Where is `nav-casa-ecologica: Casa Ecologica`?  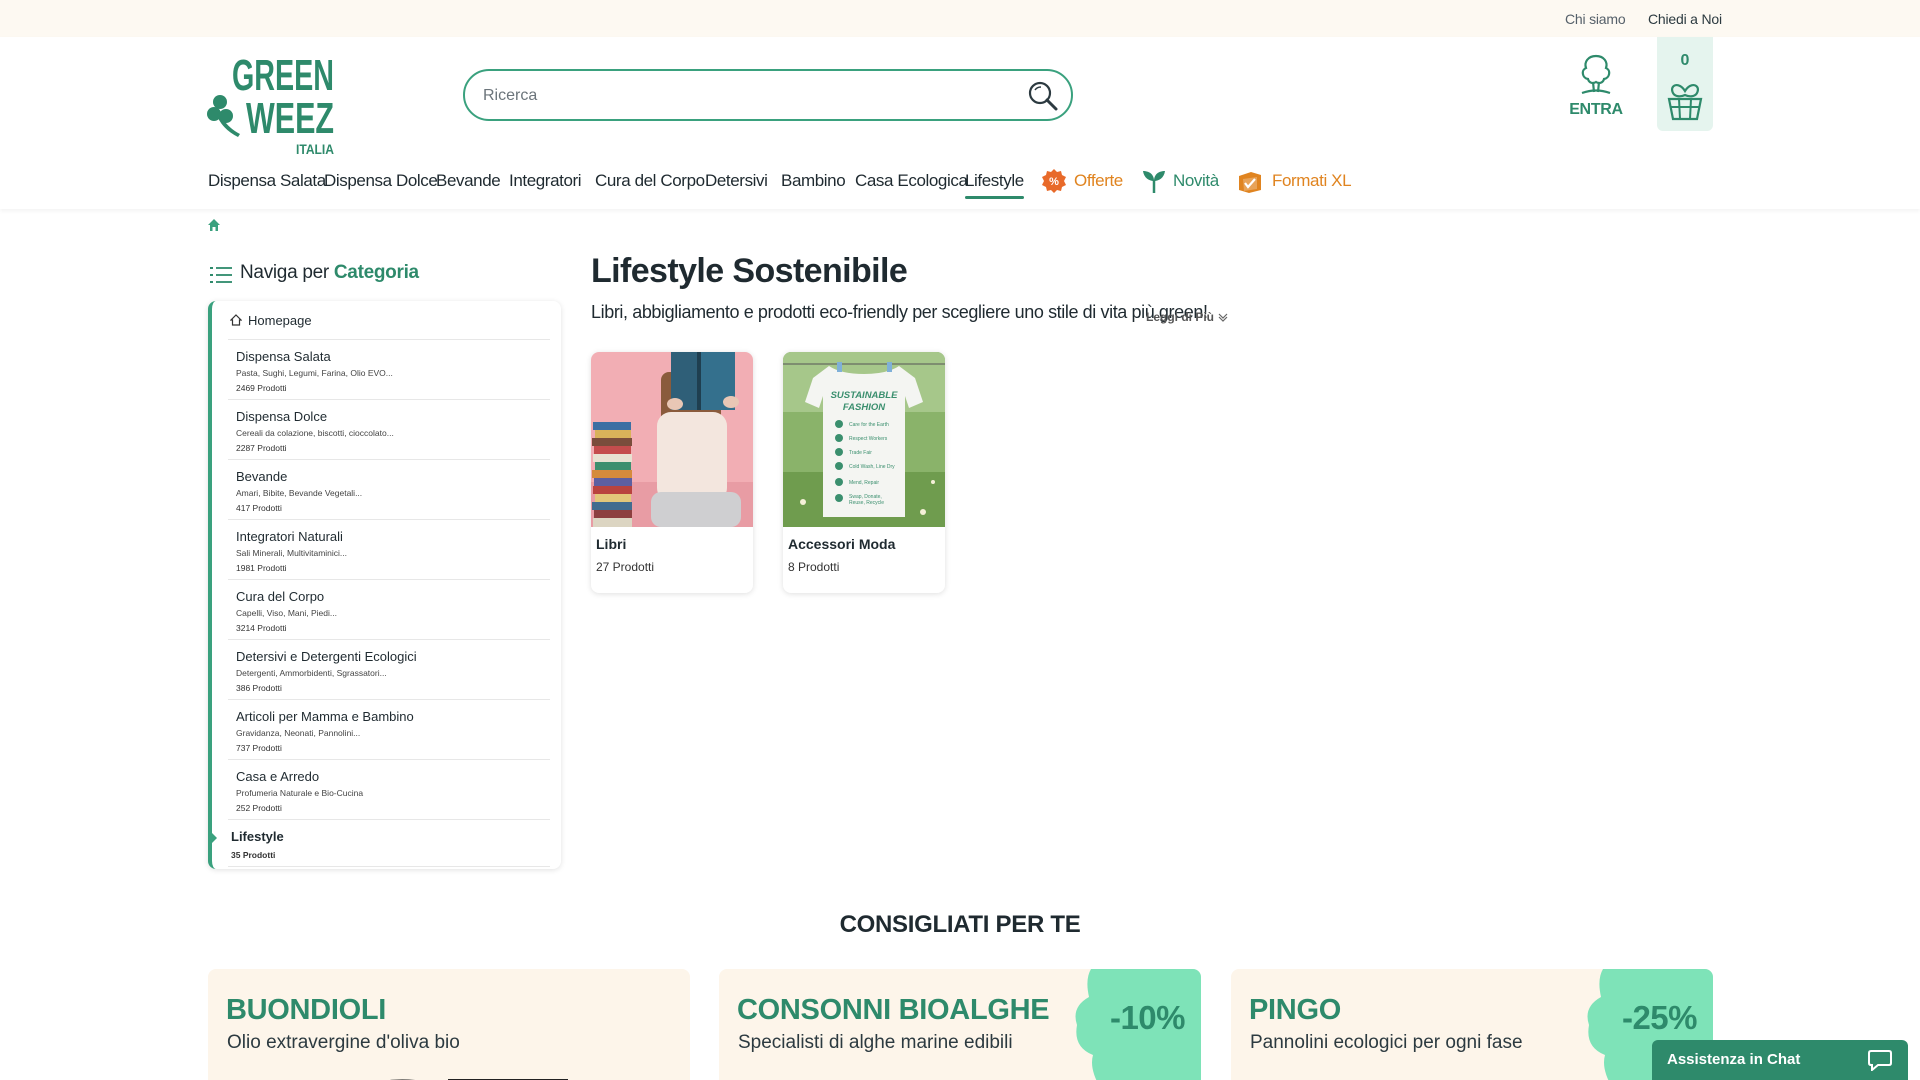
nav-casa-ecologica: Casa Ecologica is located at coordinates (911, 181).